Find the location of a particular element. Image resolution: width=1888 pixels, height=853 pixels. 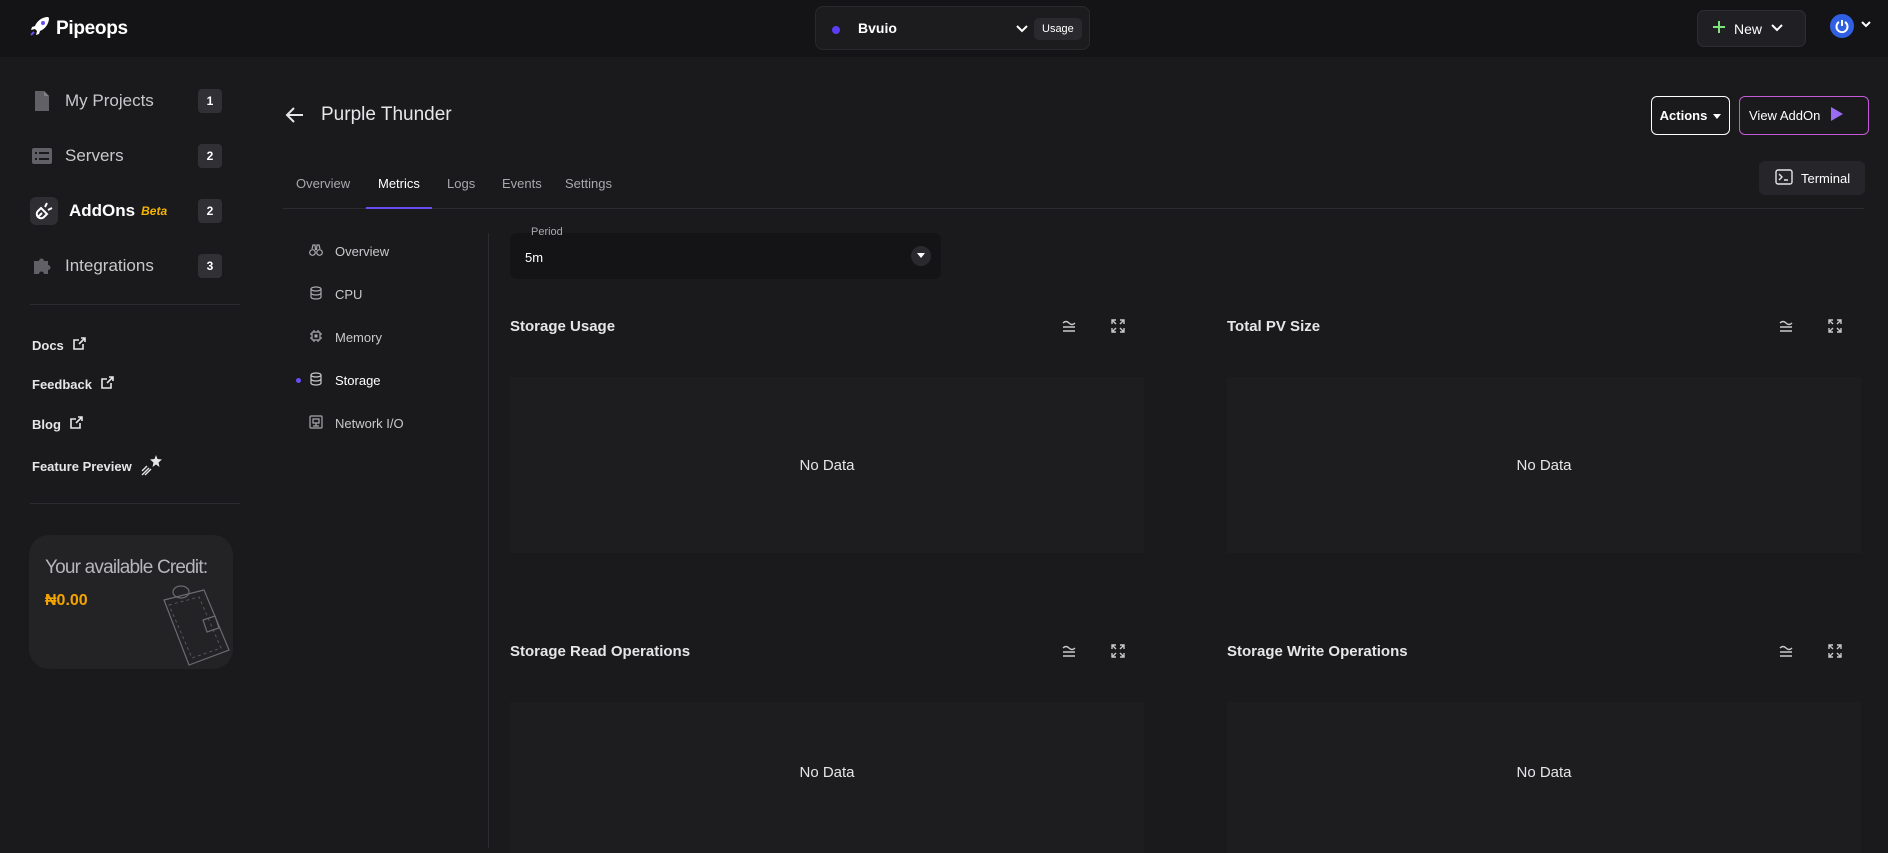

rocket-logo-icon is located at coordinates (40, 28).